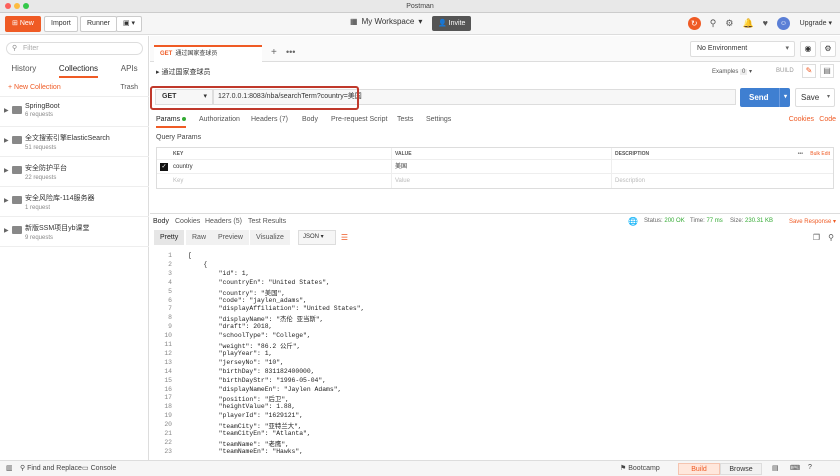 The width and height of the screenshot is (840, 476). I want to click on tab-headers: Headers (7), so click(269, 119).